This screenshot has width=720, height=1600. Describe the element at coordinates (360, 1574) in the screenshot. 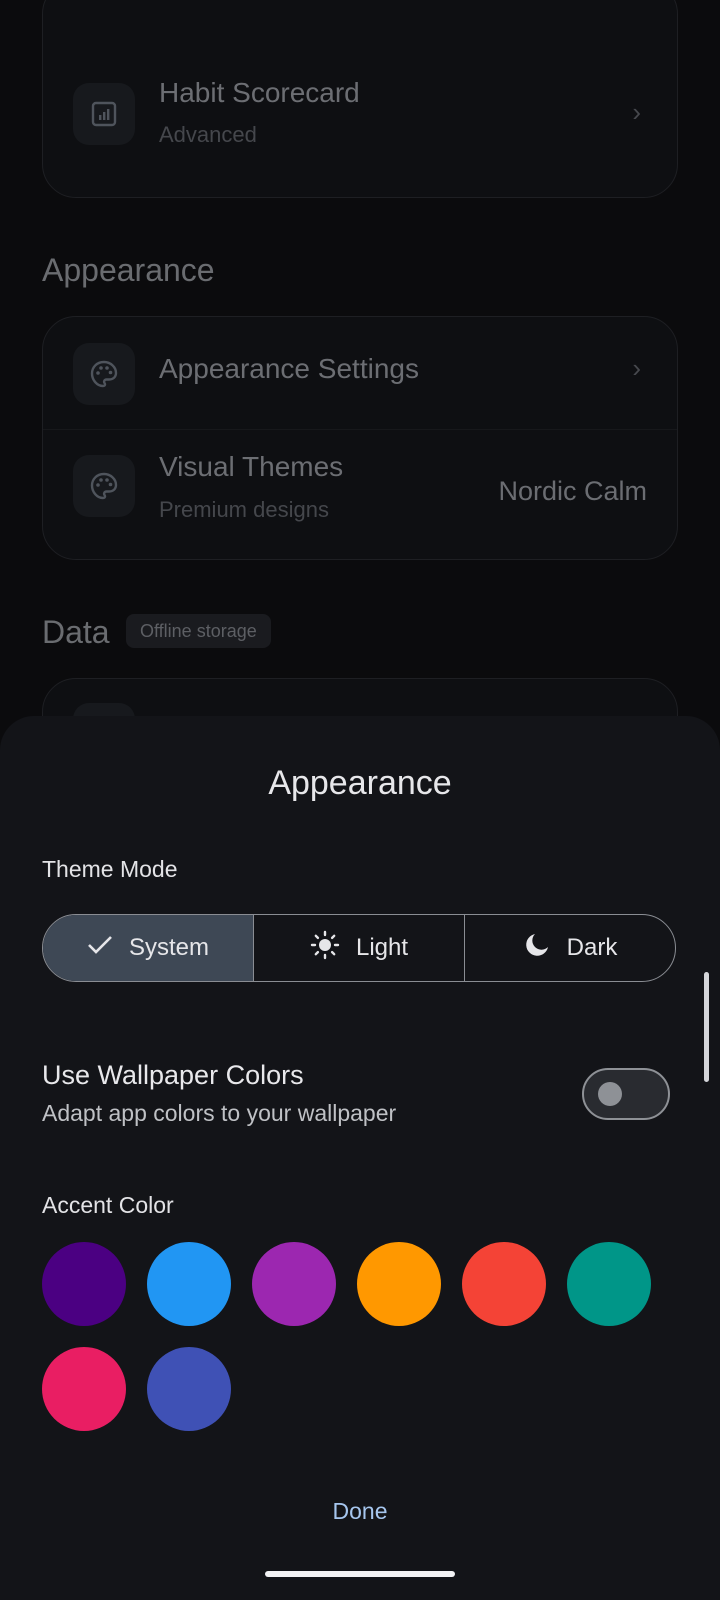

I see `home-indicator` at that location.